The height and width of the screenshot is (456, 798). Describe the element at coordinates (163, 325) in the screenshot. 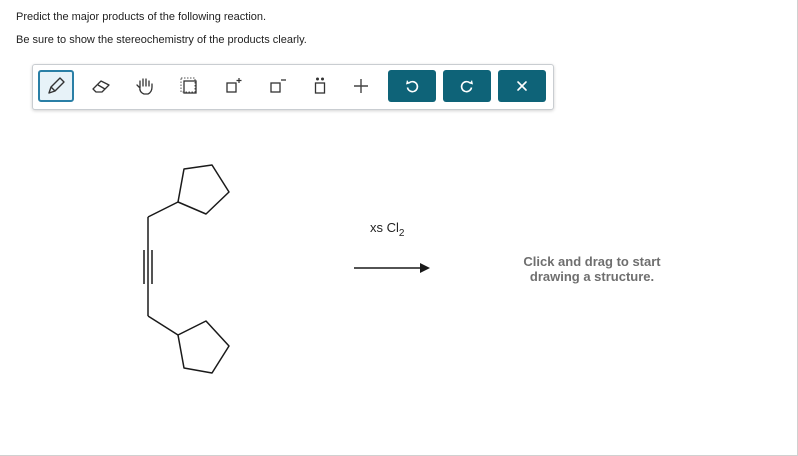

I see `lower-ch2-bond` at that location.